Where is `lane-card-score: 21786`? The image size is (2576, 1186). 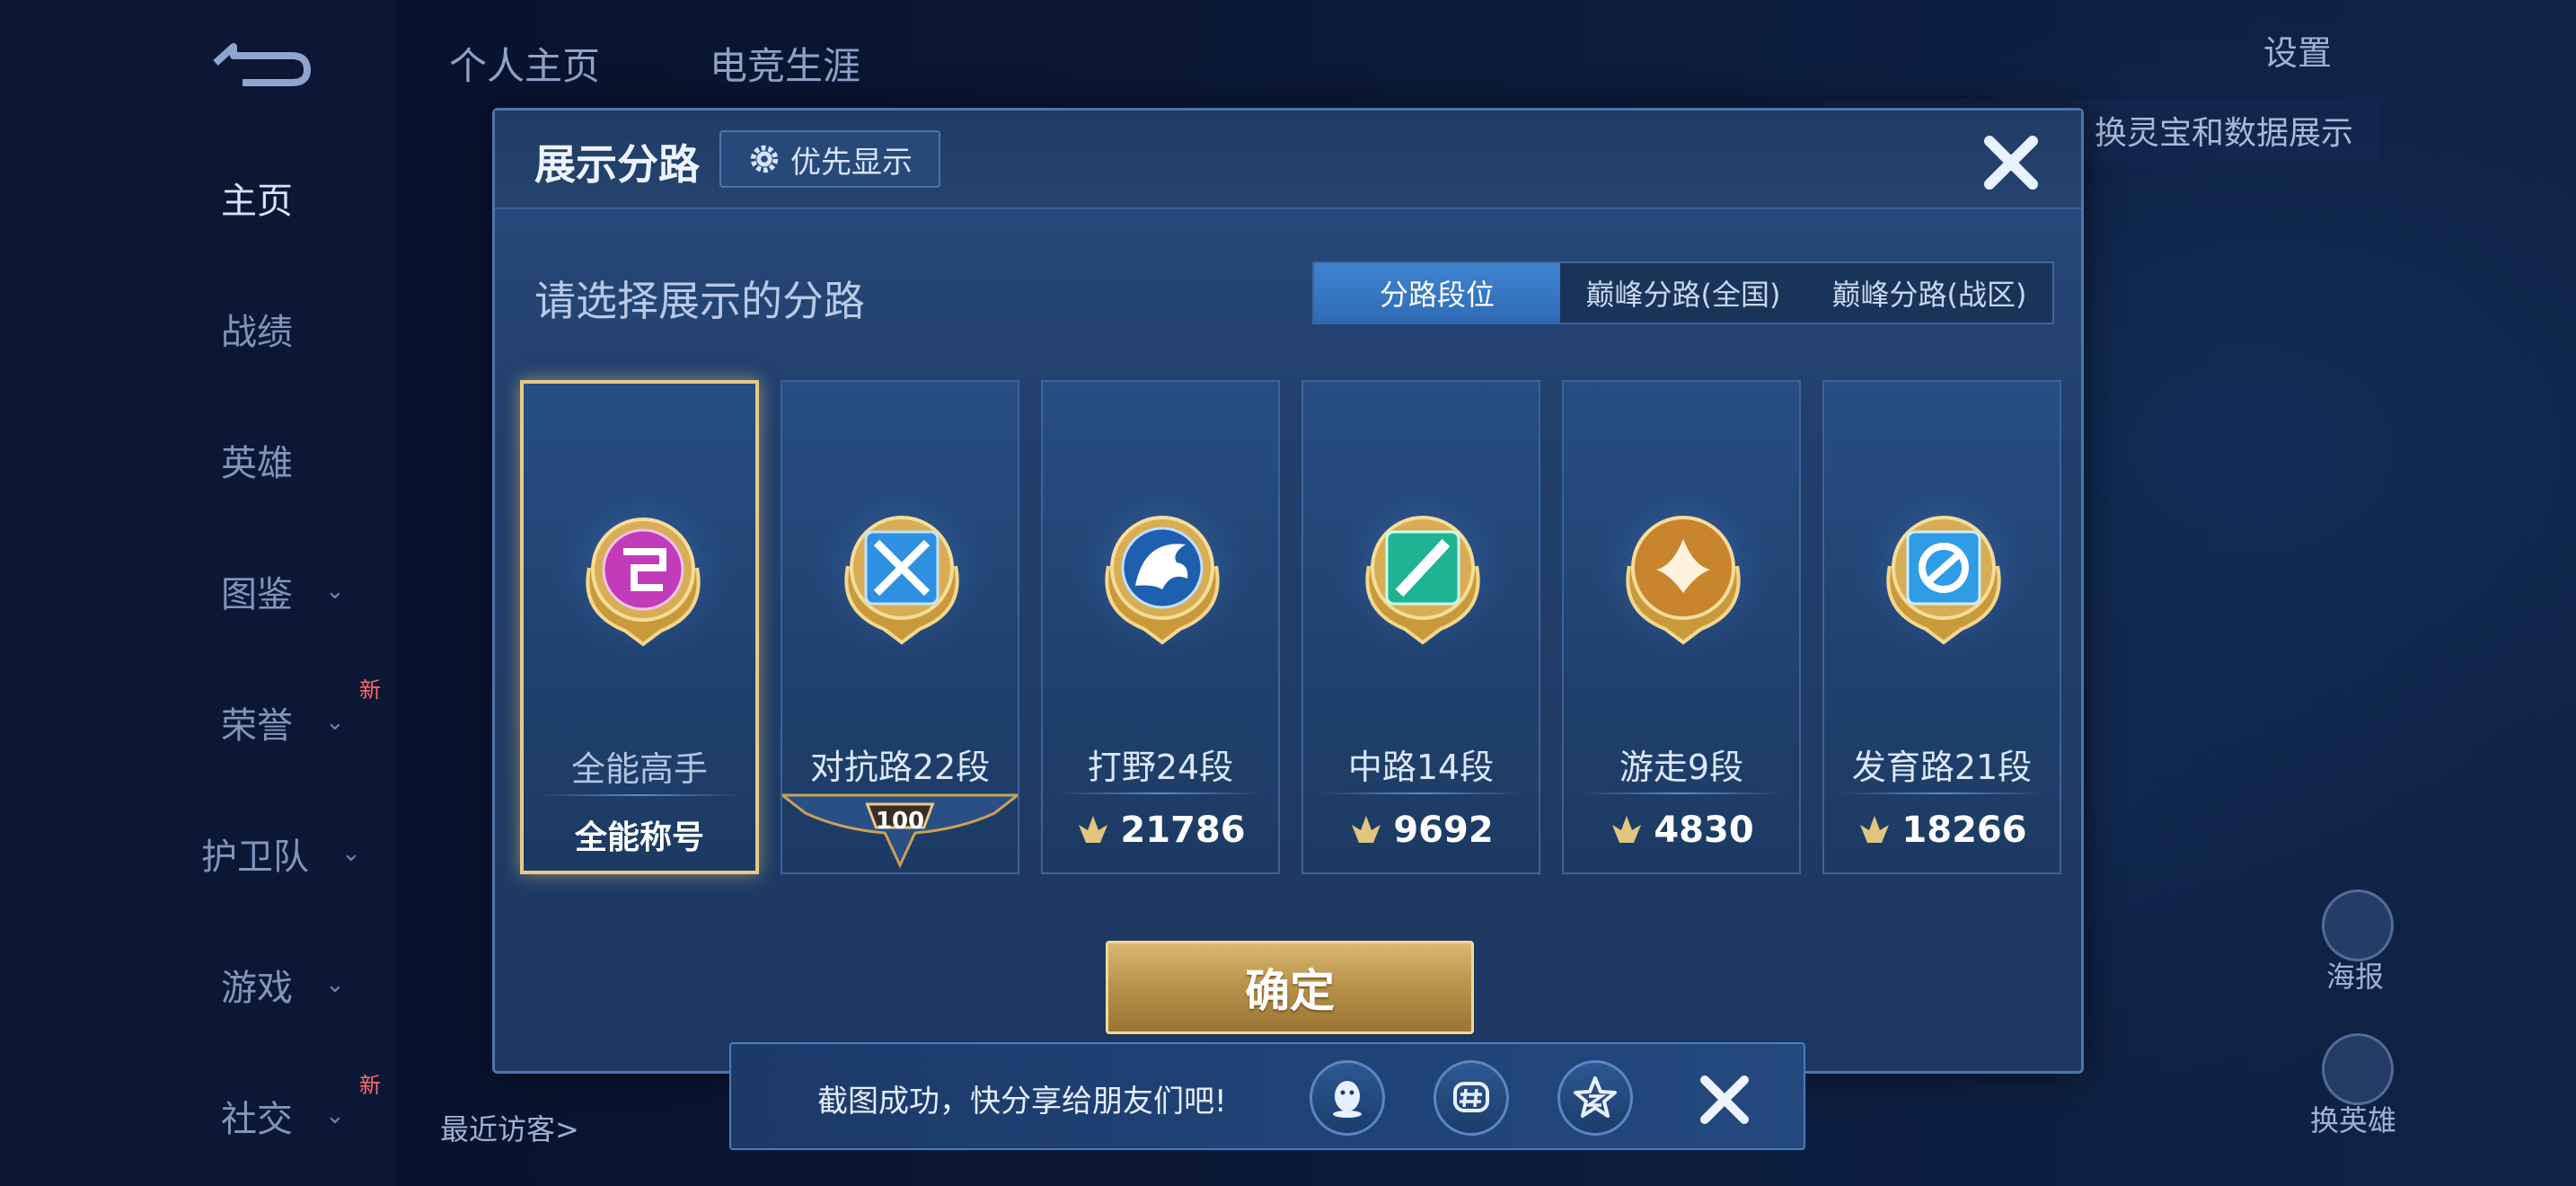 lane-card-score: 21786 is located at coordinates (1160, 830).